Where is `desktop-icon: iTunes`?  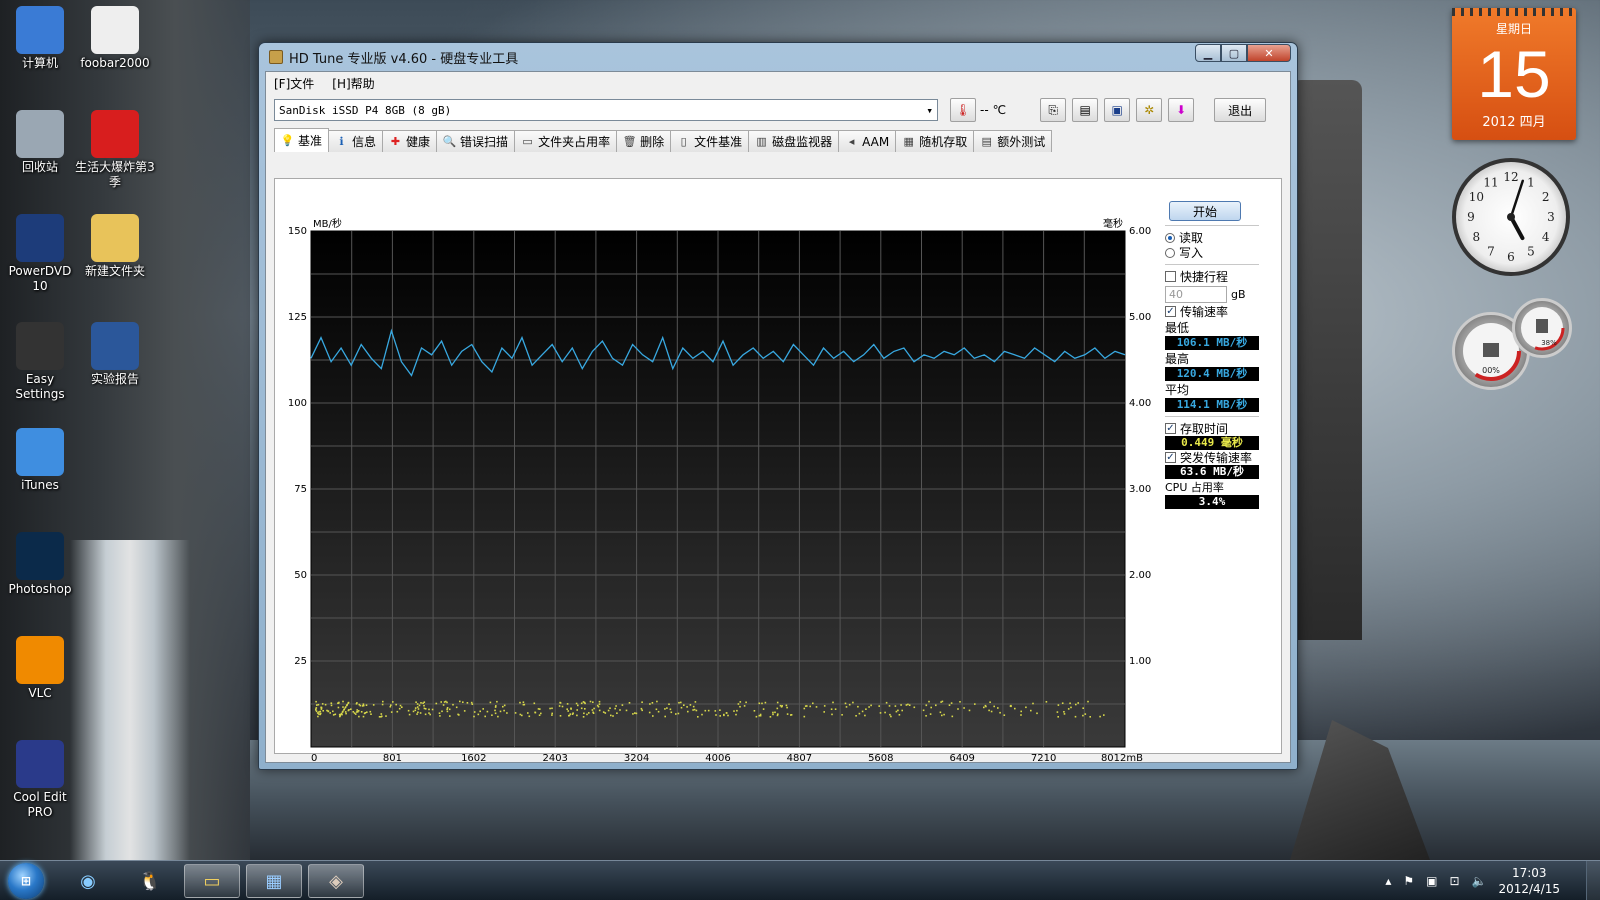
desktop-icon: iTunes is located at coordinates (40, 460).